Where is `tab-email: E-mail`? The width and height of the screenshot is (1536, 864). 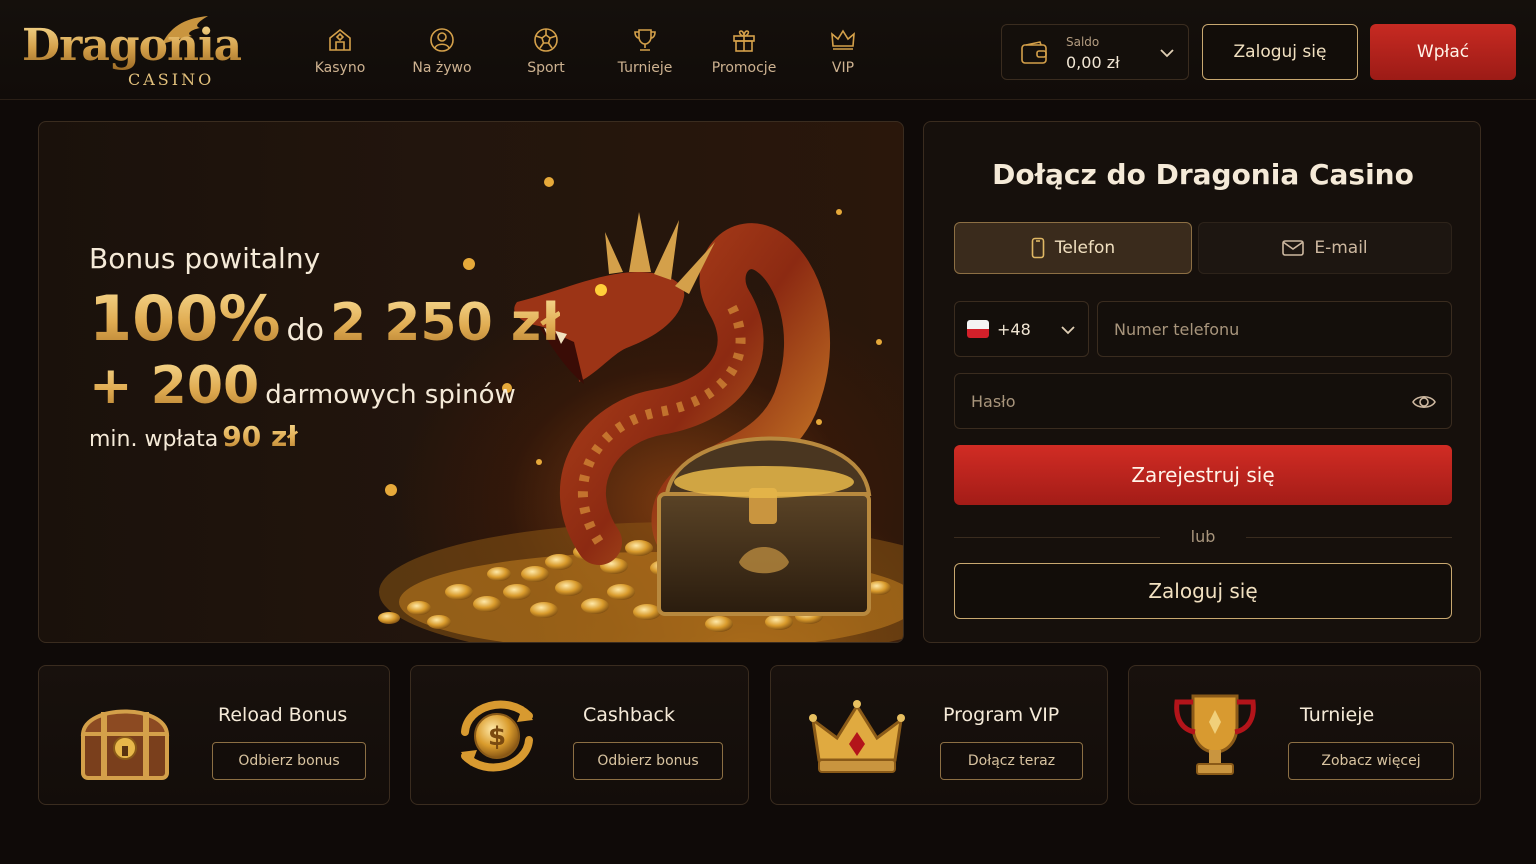 tab-email: E-mail is located at coordinates (1325, 248).